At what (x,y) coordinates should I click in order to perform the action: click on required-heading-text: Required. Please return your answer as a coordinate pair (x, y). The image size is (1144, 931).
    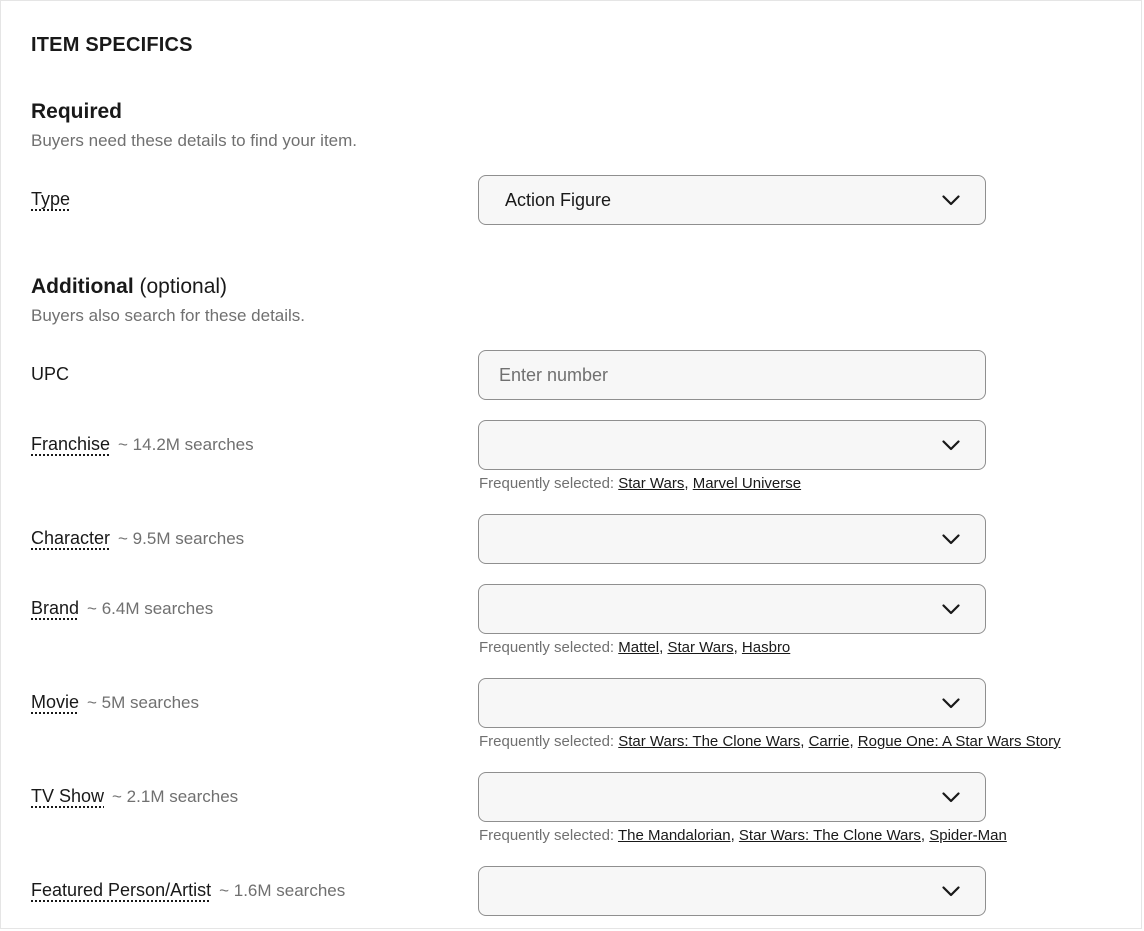
    Looking at the image, I should click on (77, 111).